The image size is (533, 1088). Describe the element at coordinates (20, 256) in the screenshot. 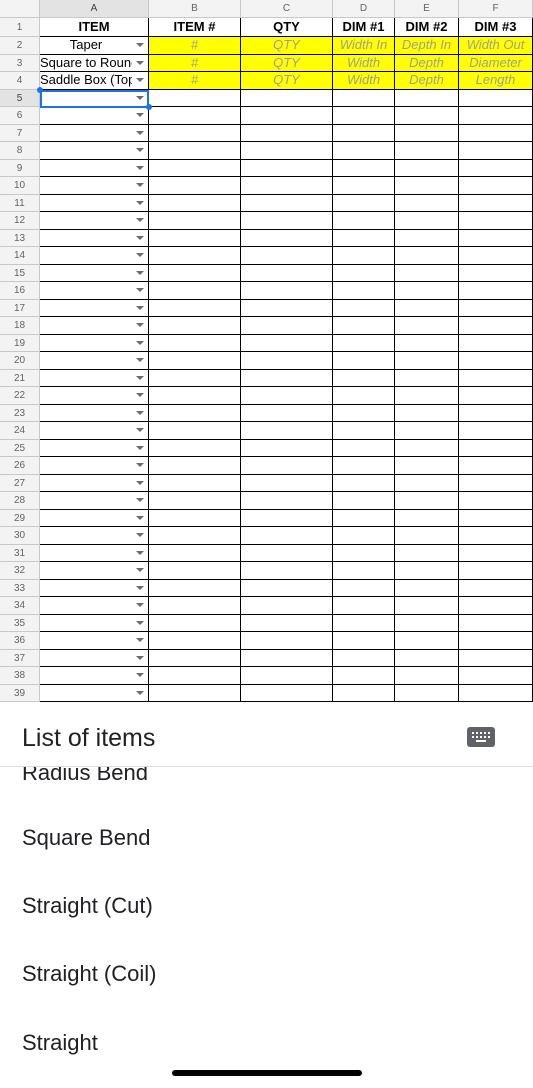

I see `row-header-14: 14` at that location.